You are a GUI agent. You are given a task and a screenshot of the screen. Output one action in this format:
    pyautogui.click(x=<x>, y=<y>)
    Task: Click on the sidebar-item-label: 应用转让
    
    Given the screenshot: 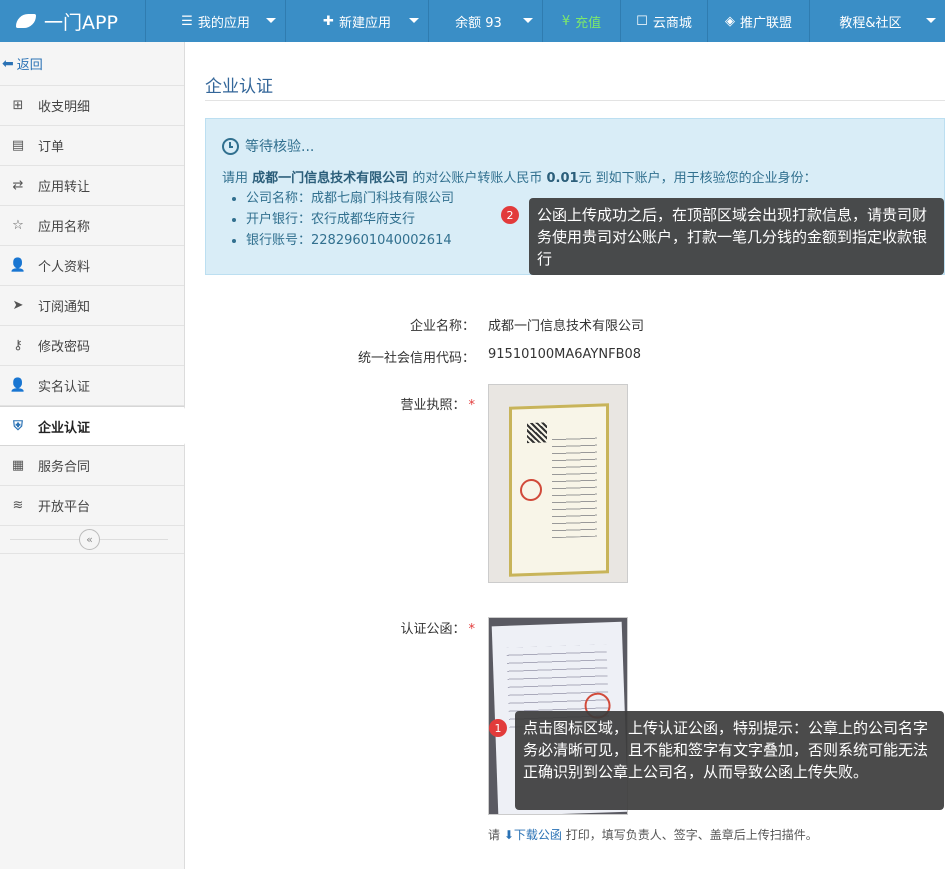 What is the action you would take?
    pyautogui.click(x=64, y=187)
    